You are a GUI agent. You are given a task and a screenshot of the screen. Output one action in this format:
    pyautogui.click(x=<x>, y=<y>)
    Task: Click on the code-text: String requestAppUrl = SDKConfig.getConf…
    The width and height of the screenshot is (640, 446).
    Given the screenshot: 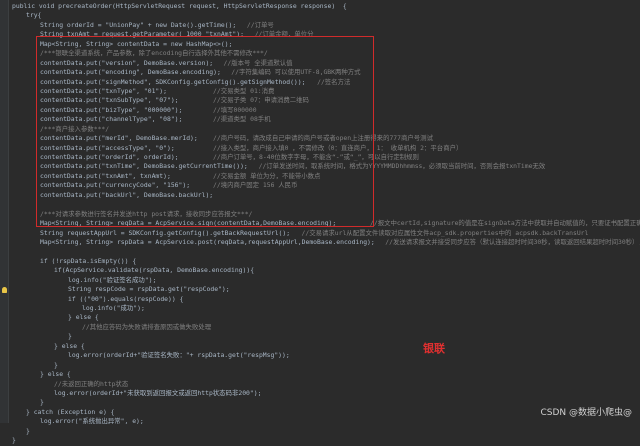 What is the action you would take?
    pyautogui.click(x=165, y=232)
    